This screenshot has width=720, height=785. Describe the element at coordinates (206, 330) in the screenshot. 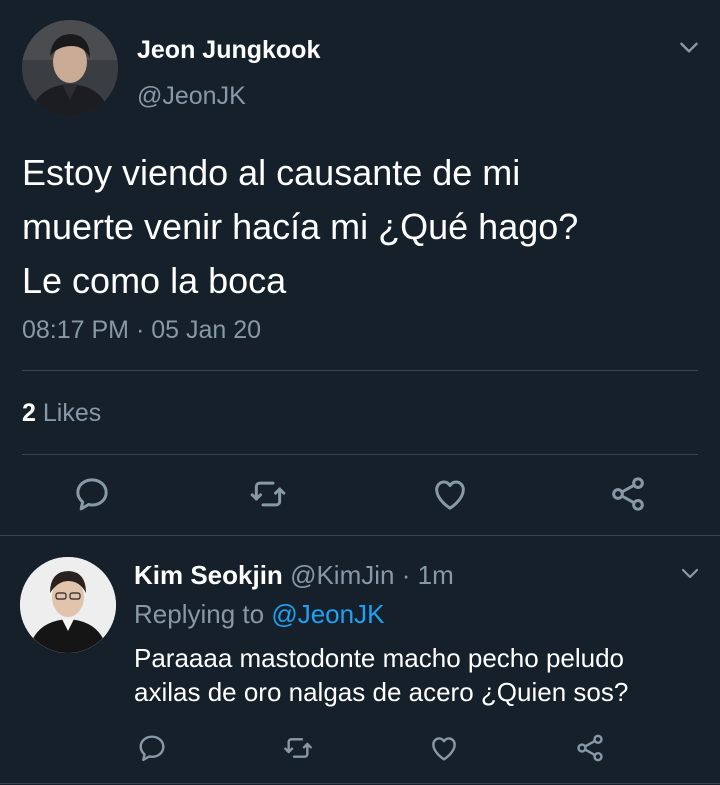

I see `tweet-date: 05 Jan 20` at that location.